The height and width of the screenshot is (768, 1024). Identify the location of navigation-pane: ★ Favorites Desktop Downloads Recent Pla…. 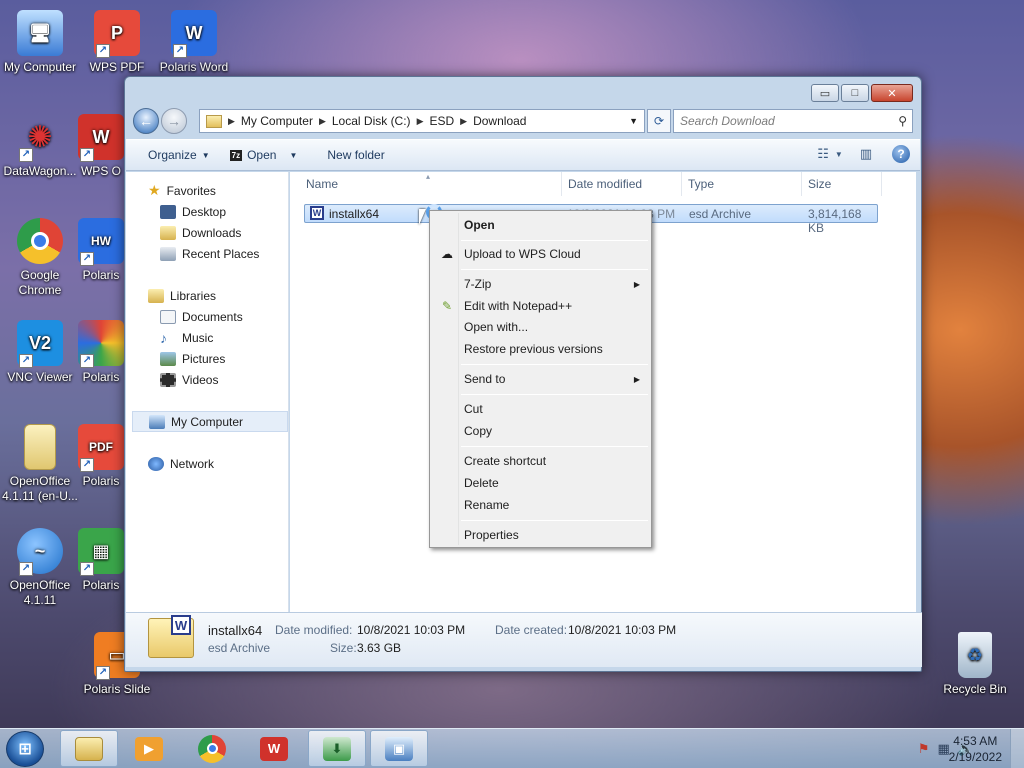
(207, 392).